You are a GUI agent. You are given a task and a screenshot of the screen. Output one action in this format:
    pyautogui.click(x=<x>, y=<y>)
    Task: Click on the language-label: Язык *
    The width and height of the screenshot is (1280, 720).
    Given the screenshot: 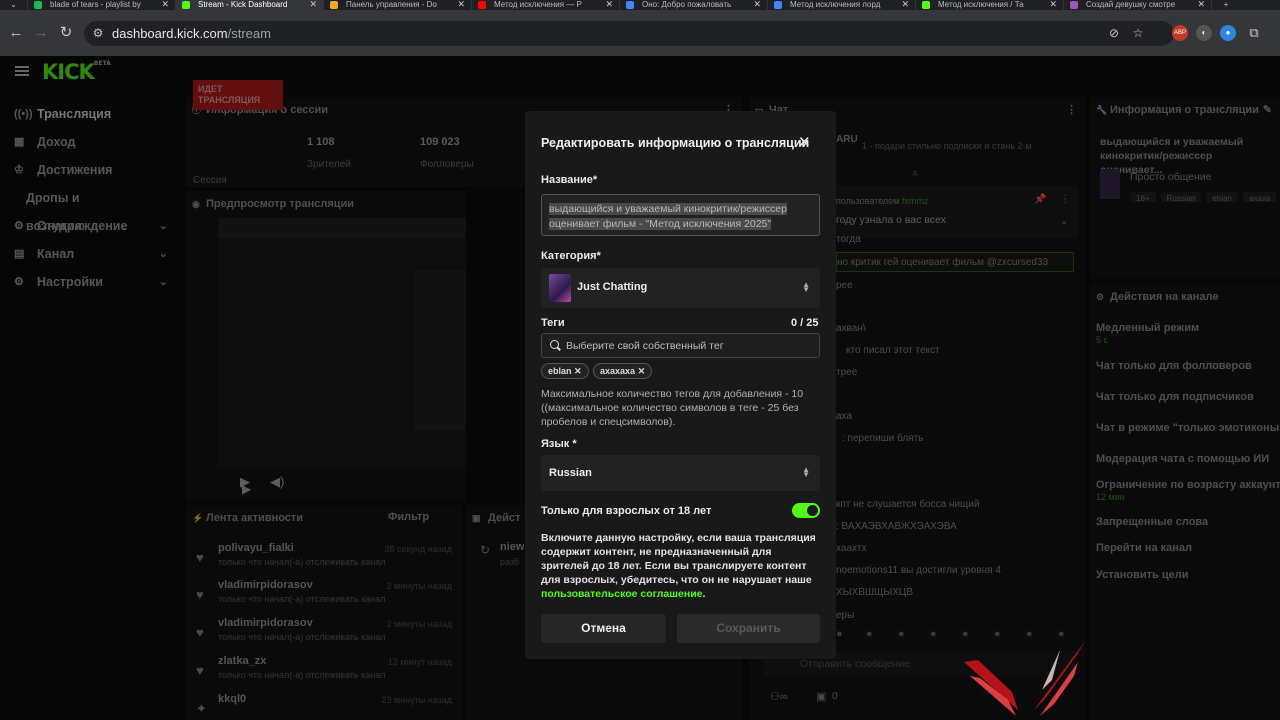 What is the action you would take?
    pyautogui.click(x=559, y=444)
    